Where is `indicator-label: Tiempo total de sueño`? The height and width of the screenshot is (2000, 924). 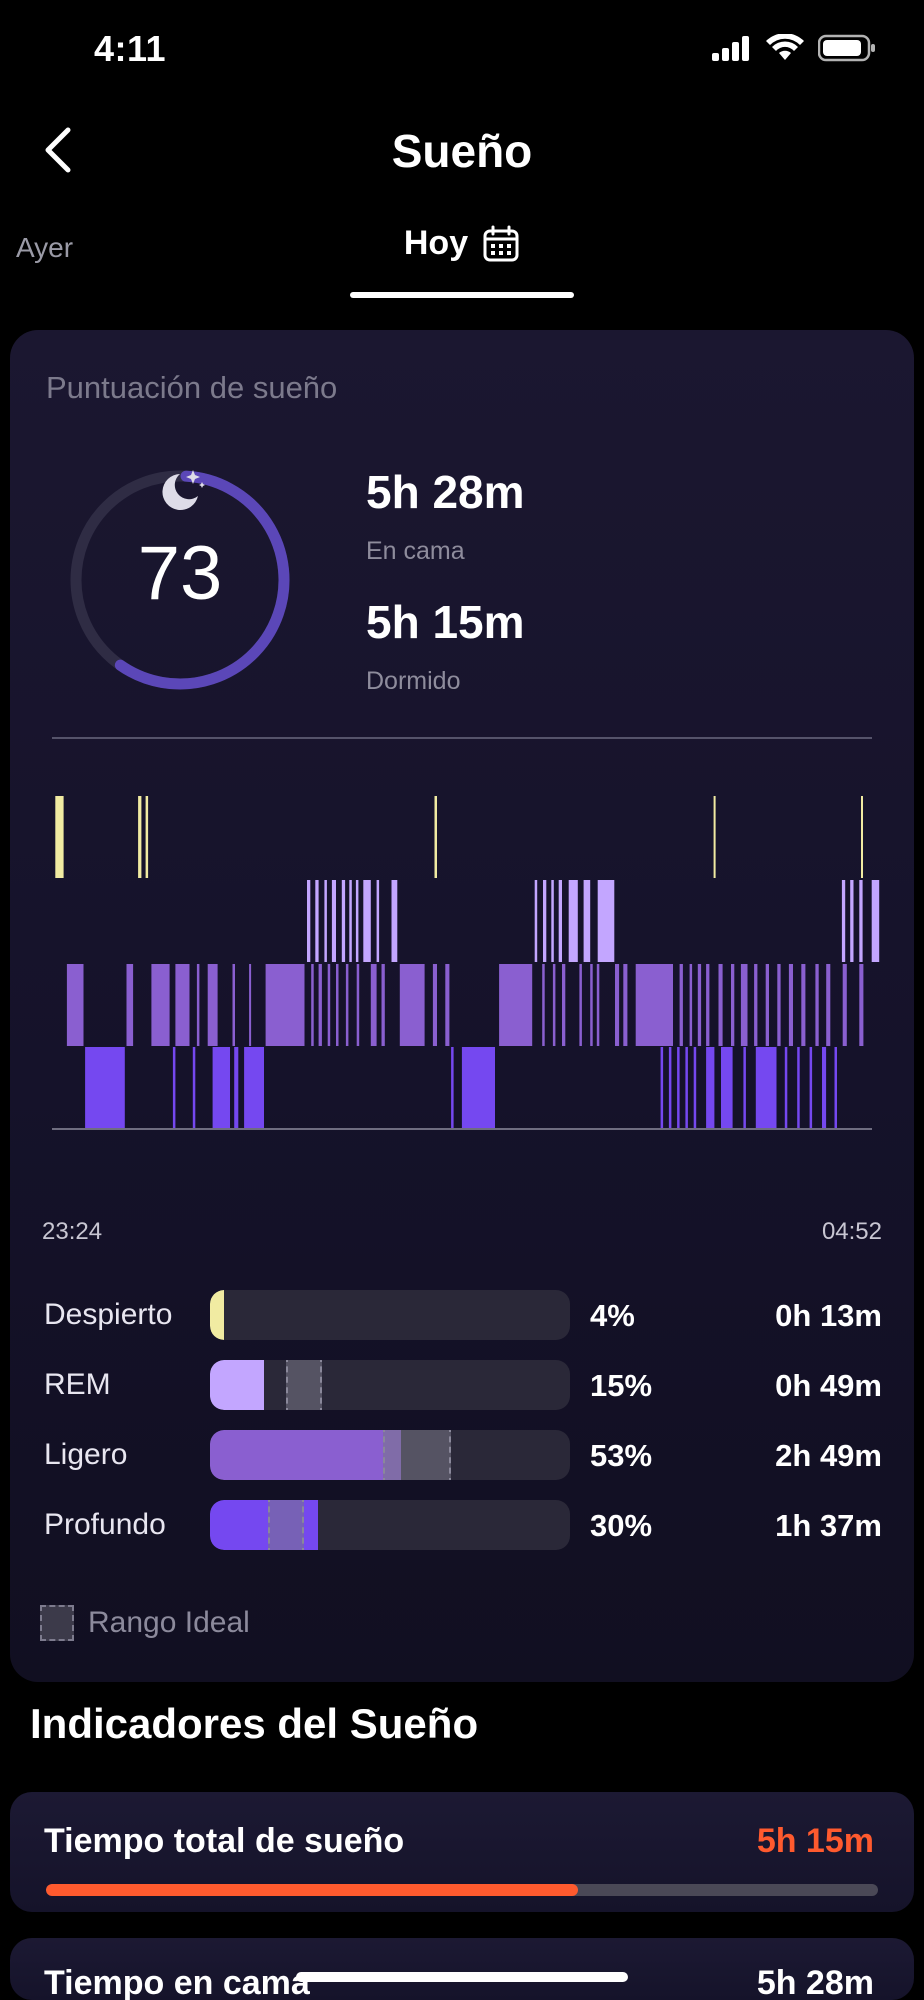
indicator-label: Tiempo total de sueño is located at coordinates (224, 1841).